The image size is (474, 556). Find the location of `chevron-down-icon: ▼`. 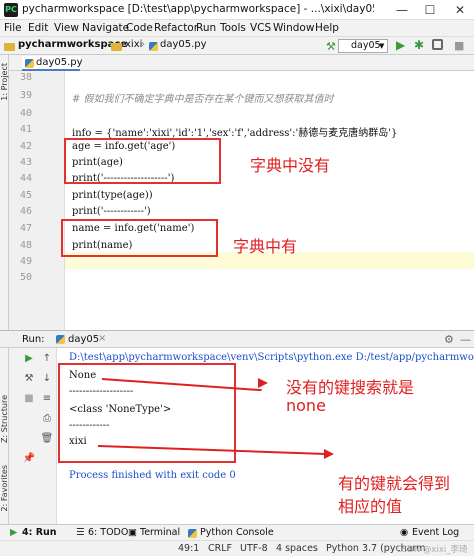

chevron-down-icon: ▼ is located at coordinates (382, 46).